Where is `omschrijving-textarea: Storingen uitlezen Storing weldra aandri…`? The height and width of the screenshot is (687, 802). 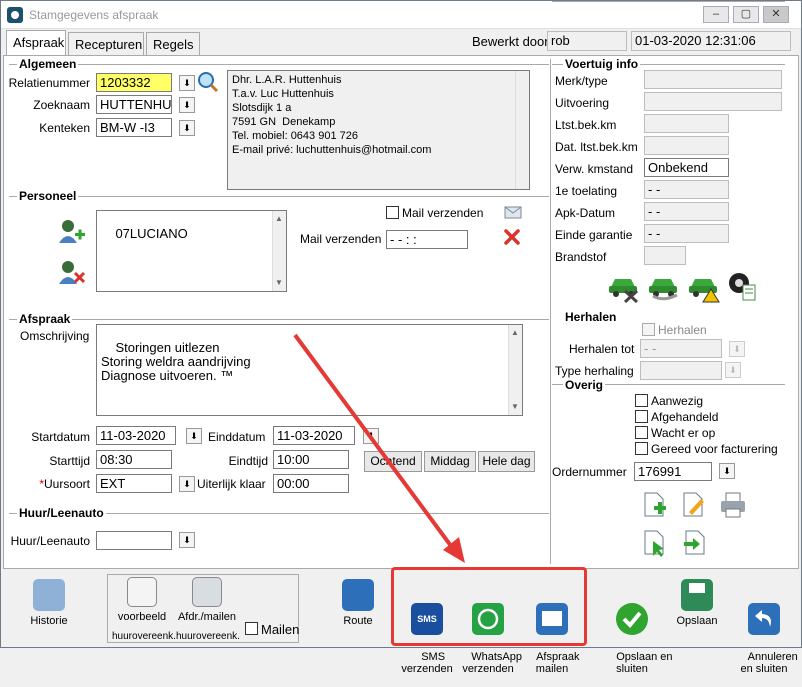 omschrijving-textarea: Storingen uitlezen Storing weldra aandri… is located at coordinates (309, 370).